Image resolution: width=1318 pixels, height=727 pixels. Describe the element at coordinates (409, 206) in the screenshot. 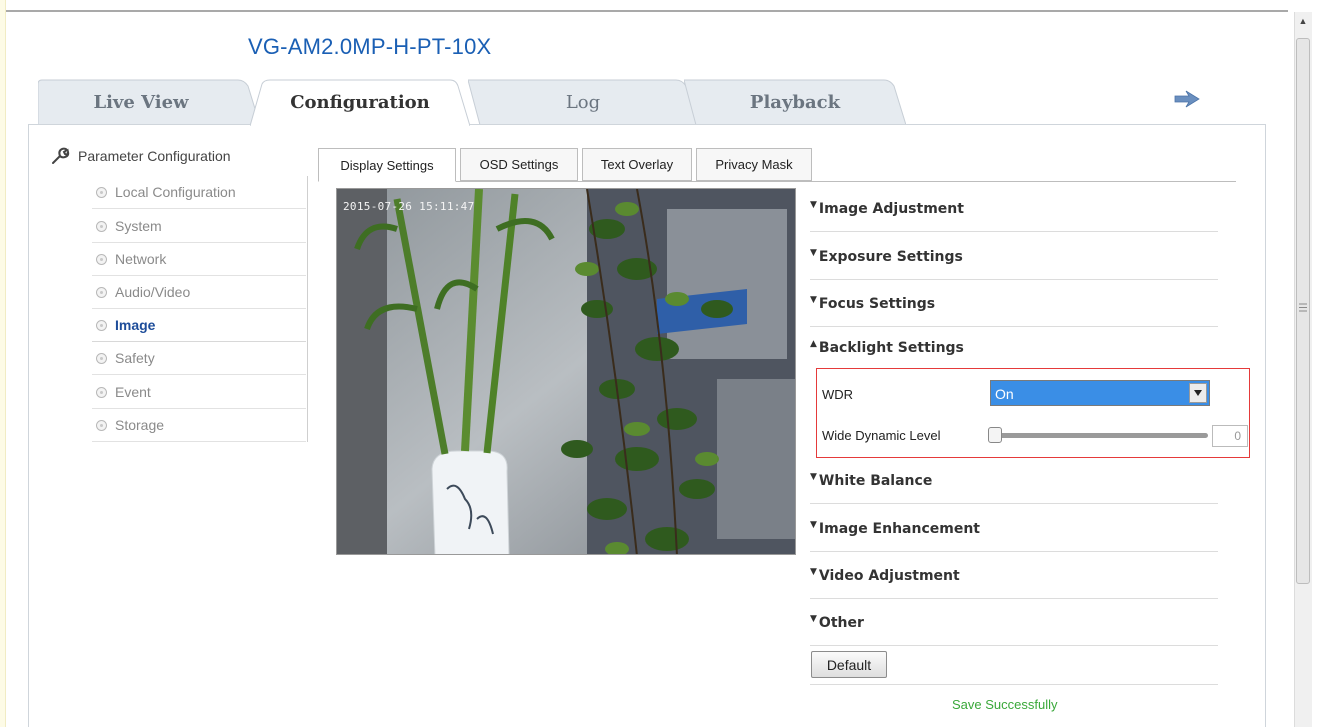

I see `video-timestamp: 2015-07-26 15:11:47` at that location.